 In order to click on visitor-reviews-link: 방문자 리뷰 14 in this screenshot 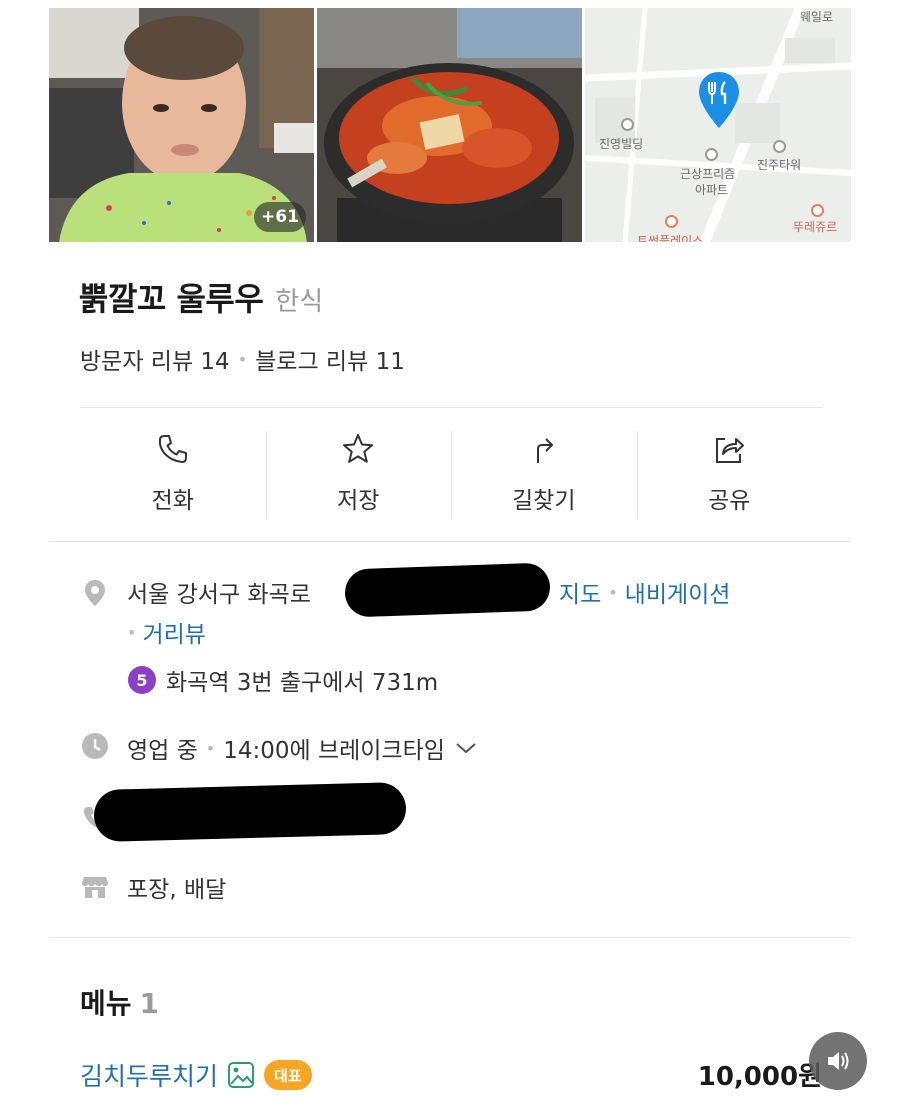, I will do `click(155, 359)`.